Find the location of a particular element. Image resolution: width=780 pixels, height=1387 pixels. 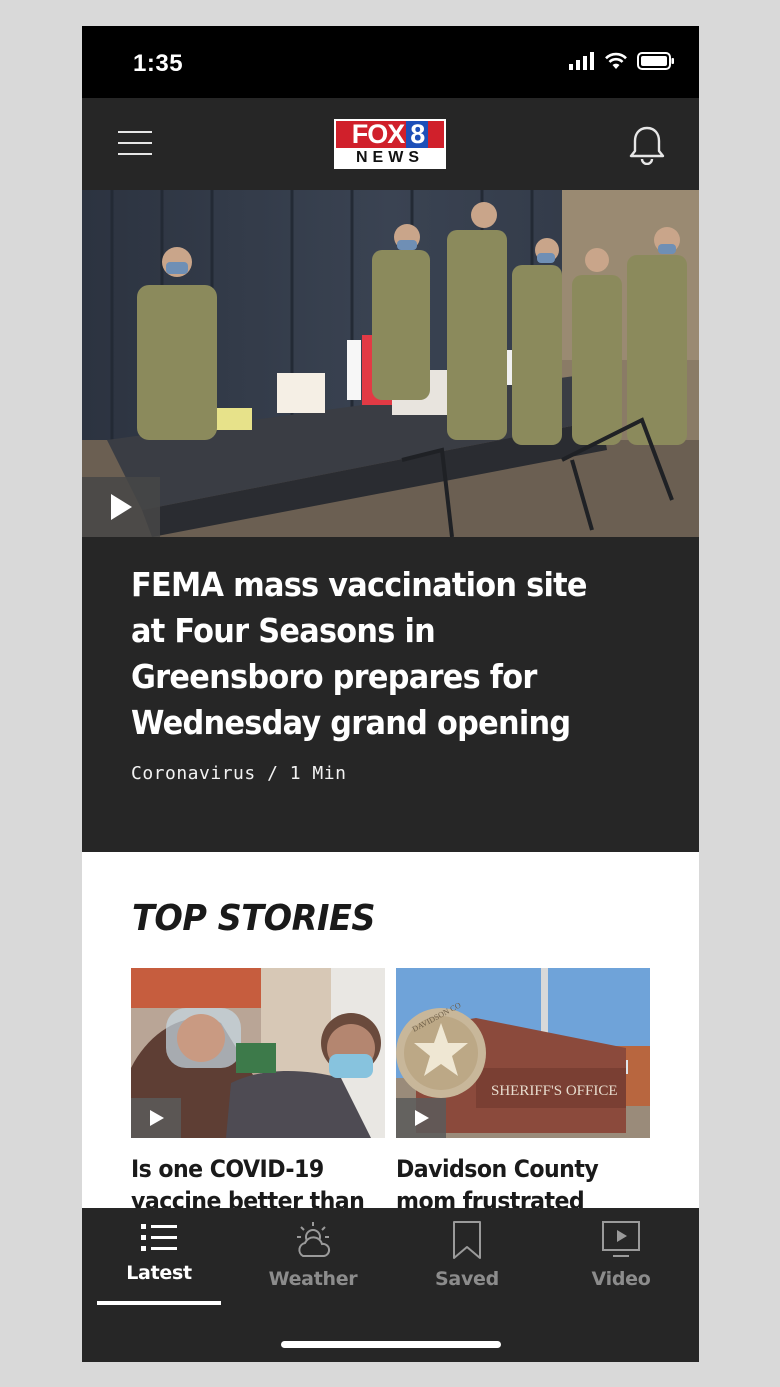

tab-label: Video is located at coordinates (621, 1279).